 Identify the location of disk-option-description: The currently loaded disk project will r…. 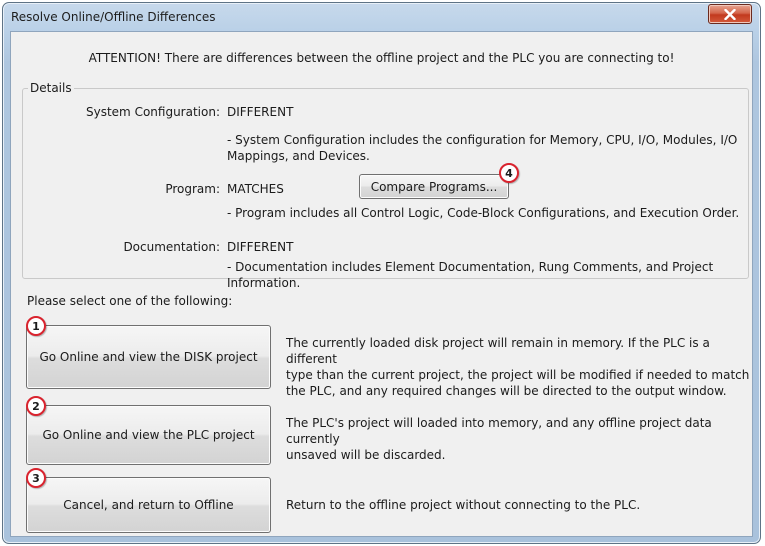
(518, 367).